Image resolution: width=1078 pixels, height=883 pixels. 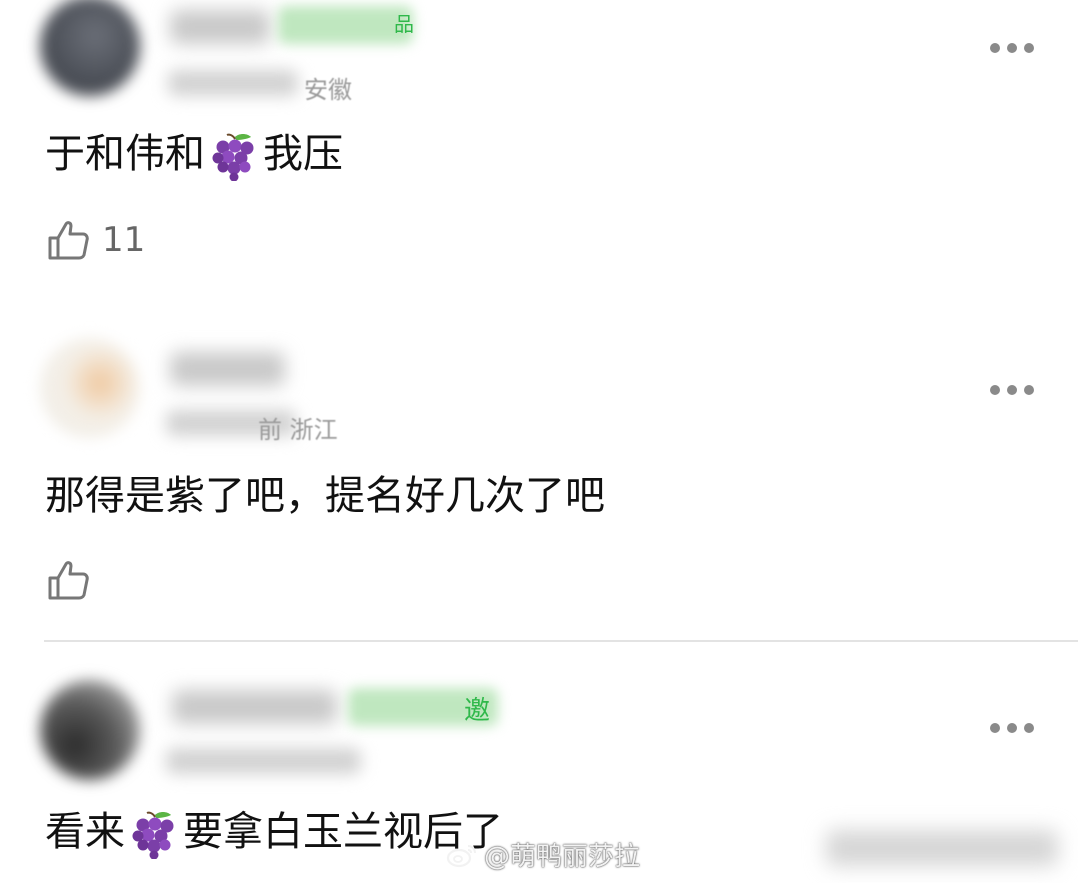 I want to click on avatar, so click(x=90, y=730).